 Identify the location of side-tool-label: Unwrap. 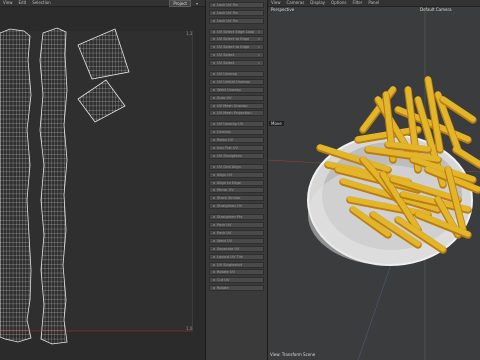
(224, 132).